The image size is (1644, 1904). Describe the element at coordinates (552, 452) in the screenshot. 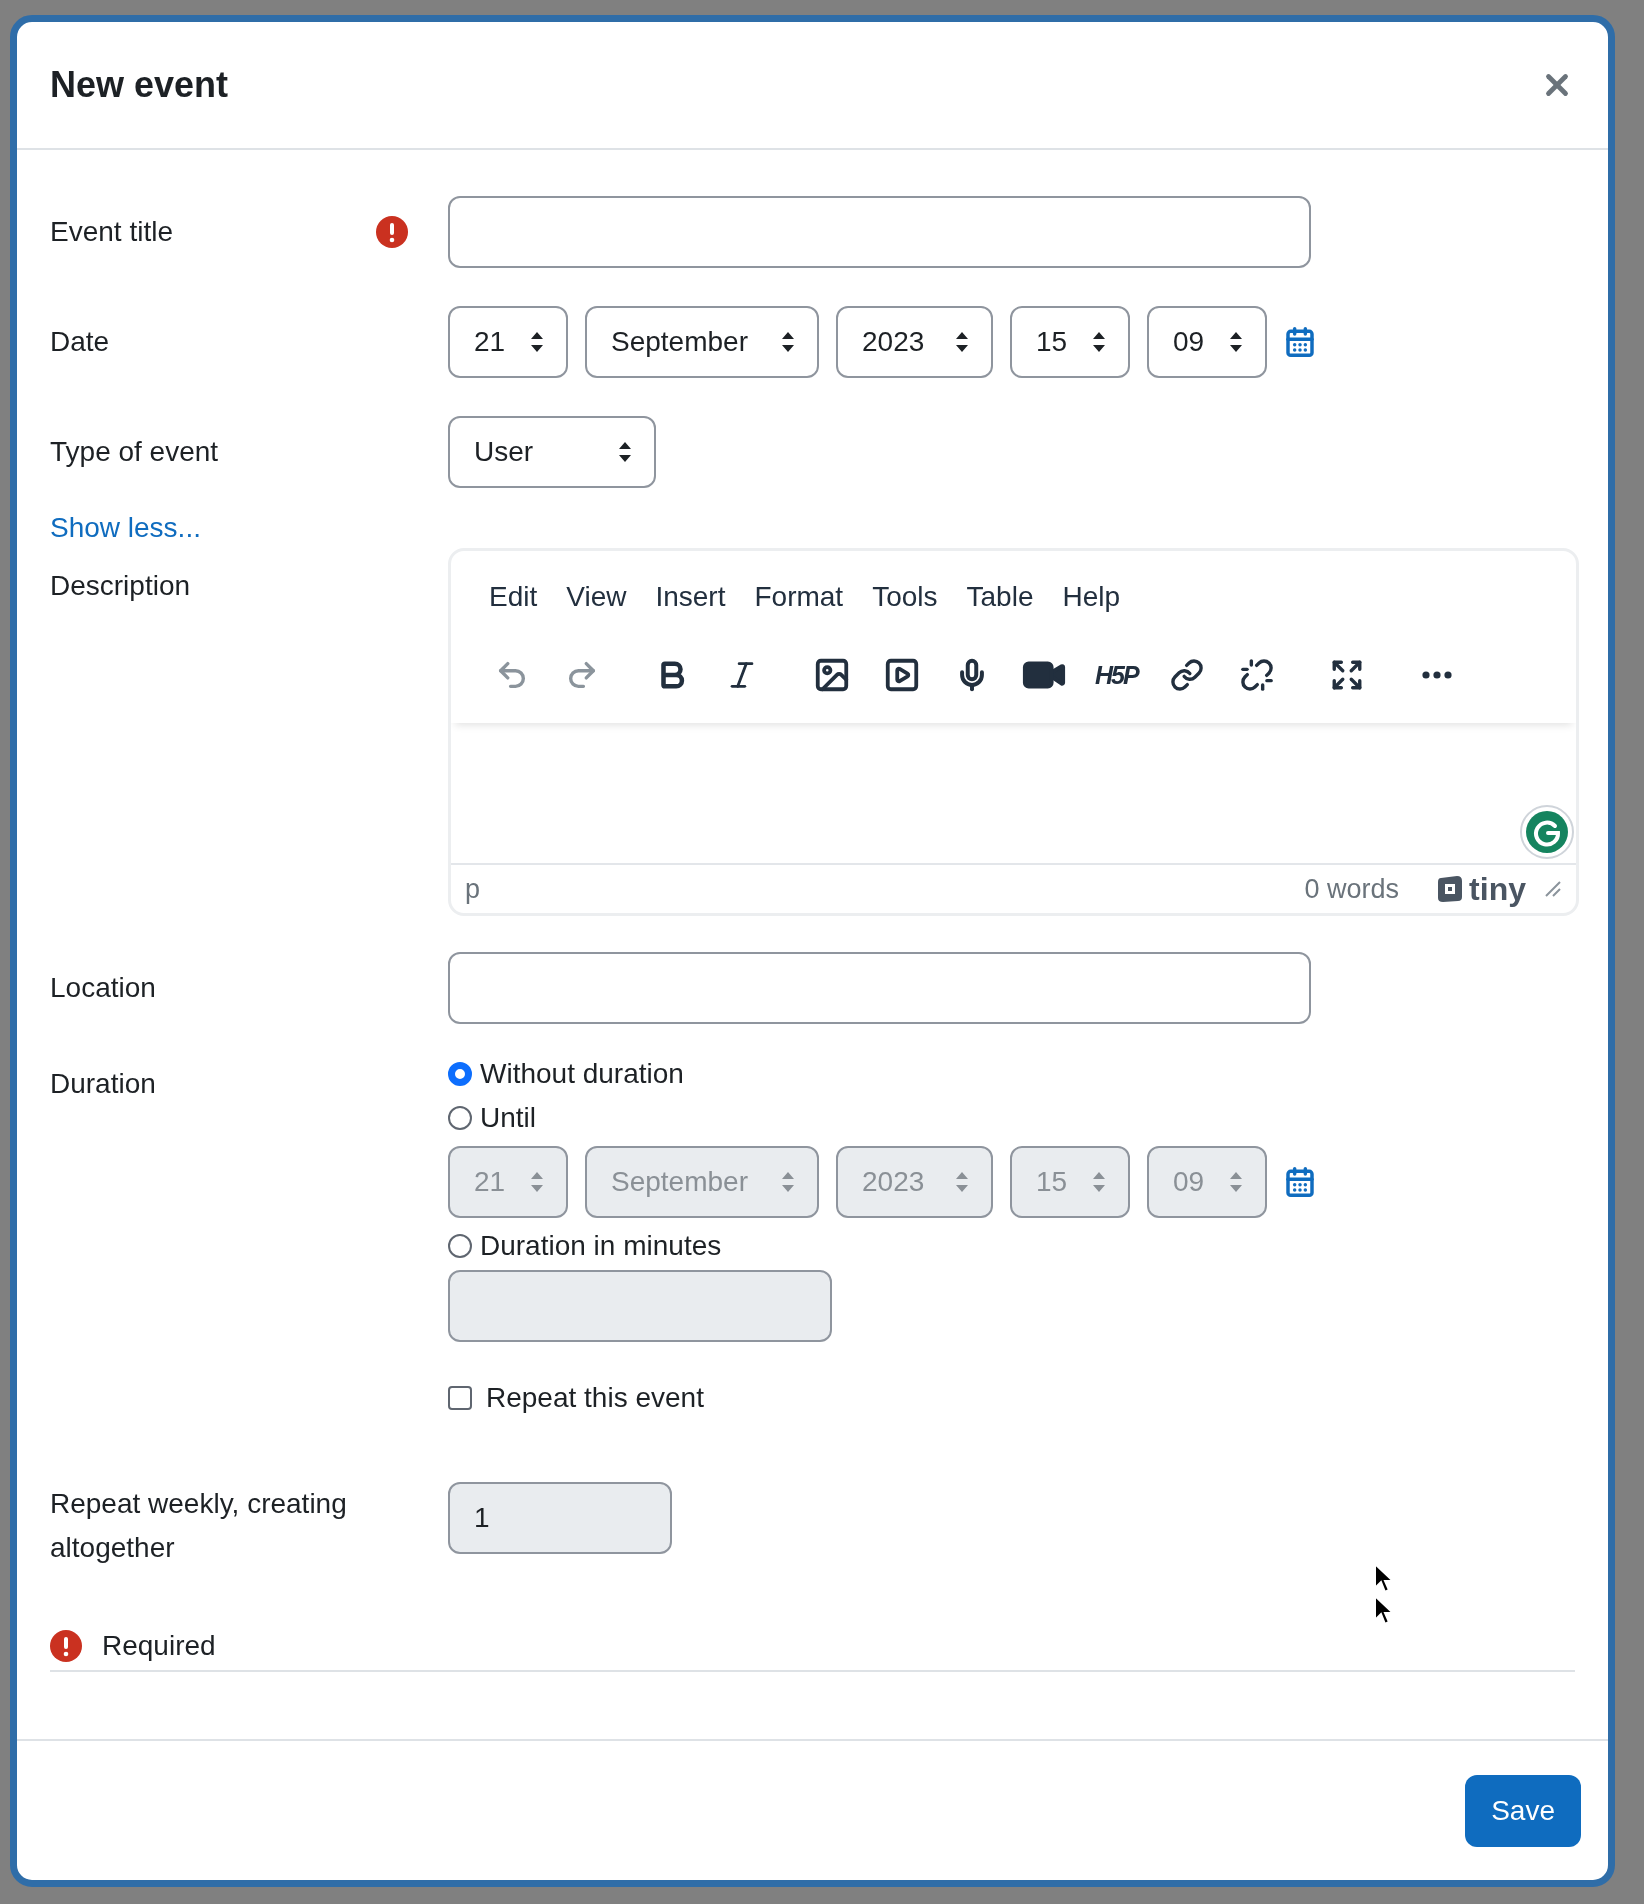

I see `event-type-select: User` at that location.